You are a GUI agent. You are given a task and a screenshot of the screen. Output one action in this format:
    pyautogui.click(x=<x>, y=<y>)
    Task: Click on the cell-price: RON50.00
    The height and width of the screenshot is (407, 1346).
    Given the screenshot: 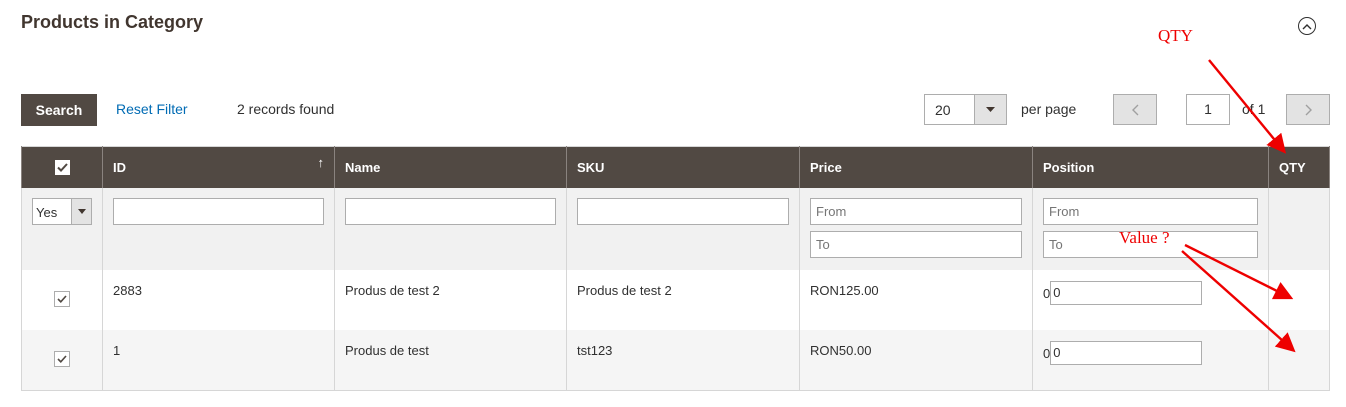 What is the action you would take?
    pyautogui.click(x=841, y=350)
    